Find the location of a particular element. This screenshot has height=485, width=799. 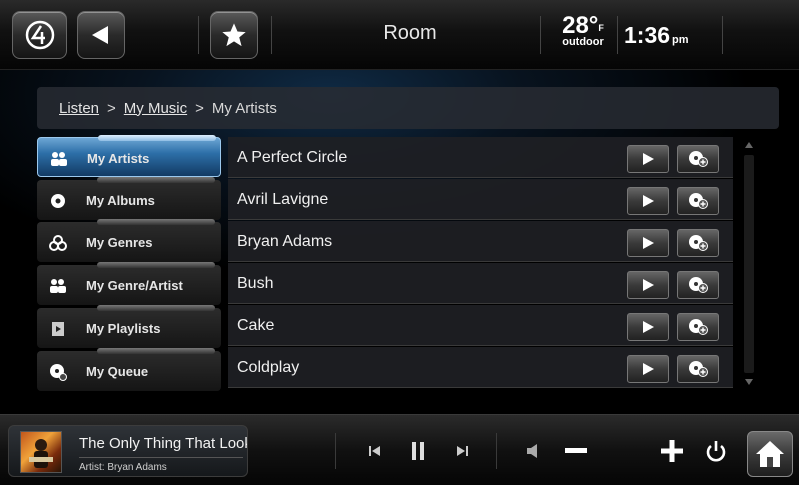

divider is located at coordinates (161, 457).